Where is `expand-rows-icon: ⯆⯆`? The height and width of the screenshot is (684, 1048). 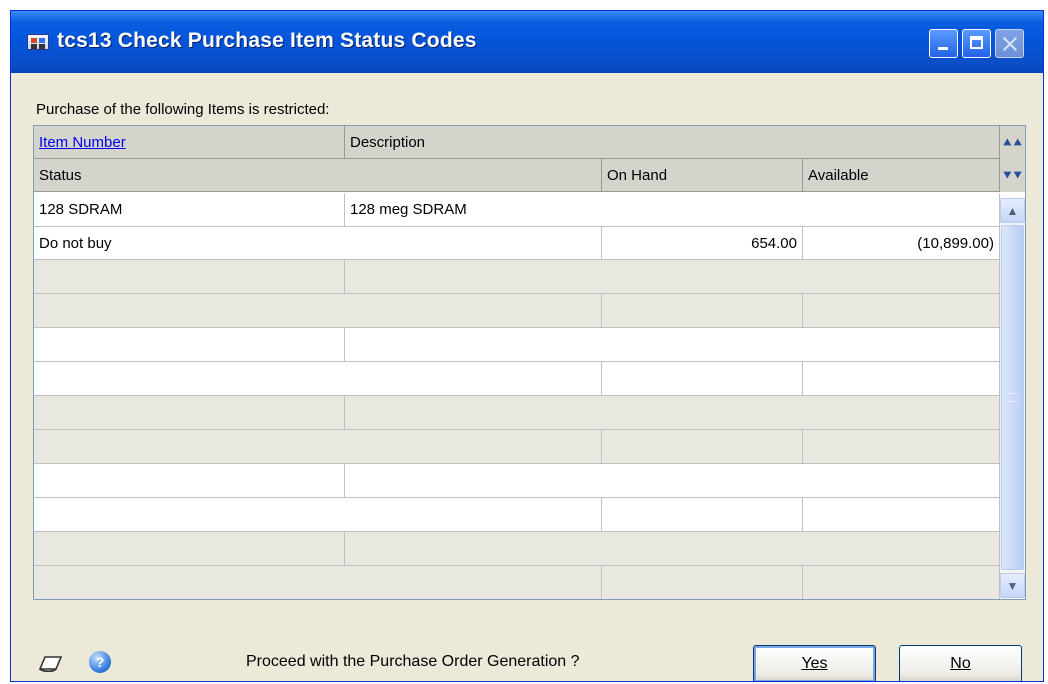 expand-rows-icon: ⯆⯆ is located at coordinates (1012, 175).